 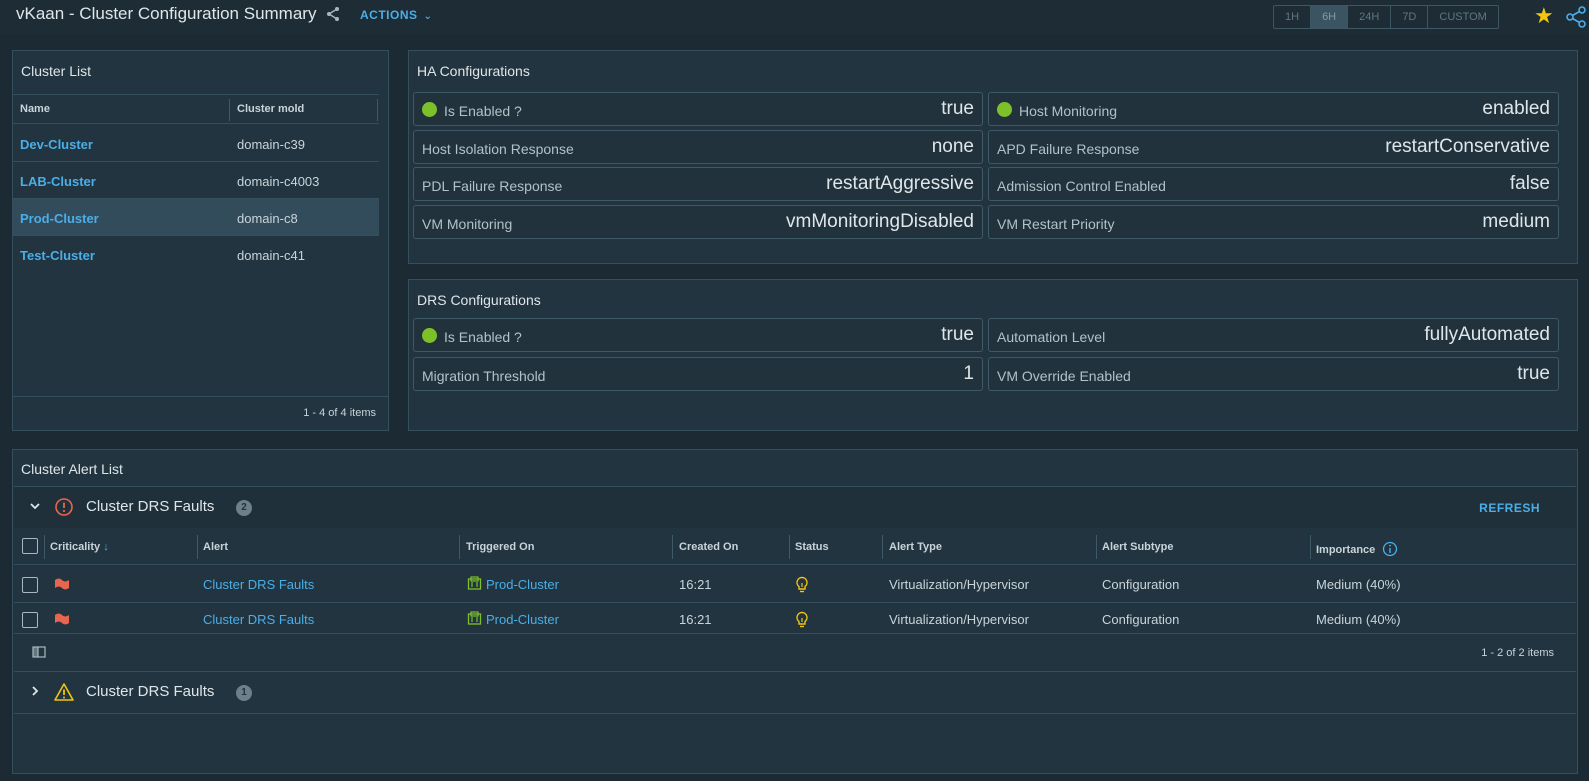 What do you see at coordinates (492, 186) in the screenshot?
I see `config-label: PDL Failure Response` at bounding box center [492, 186].